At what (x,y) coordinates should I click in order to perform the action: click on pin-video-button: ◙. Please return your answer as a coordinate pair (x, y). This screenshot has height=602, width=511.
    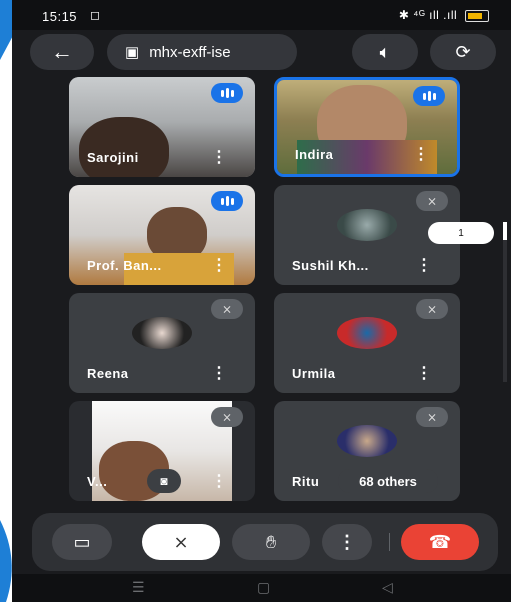
    Looking at the image, I should click on (164, 481).